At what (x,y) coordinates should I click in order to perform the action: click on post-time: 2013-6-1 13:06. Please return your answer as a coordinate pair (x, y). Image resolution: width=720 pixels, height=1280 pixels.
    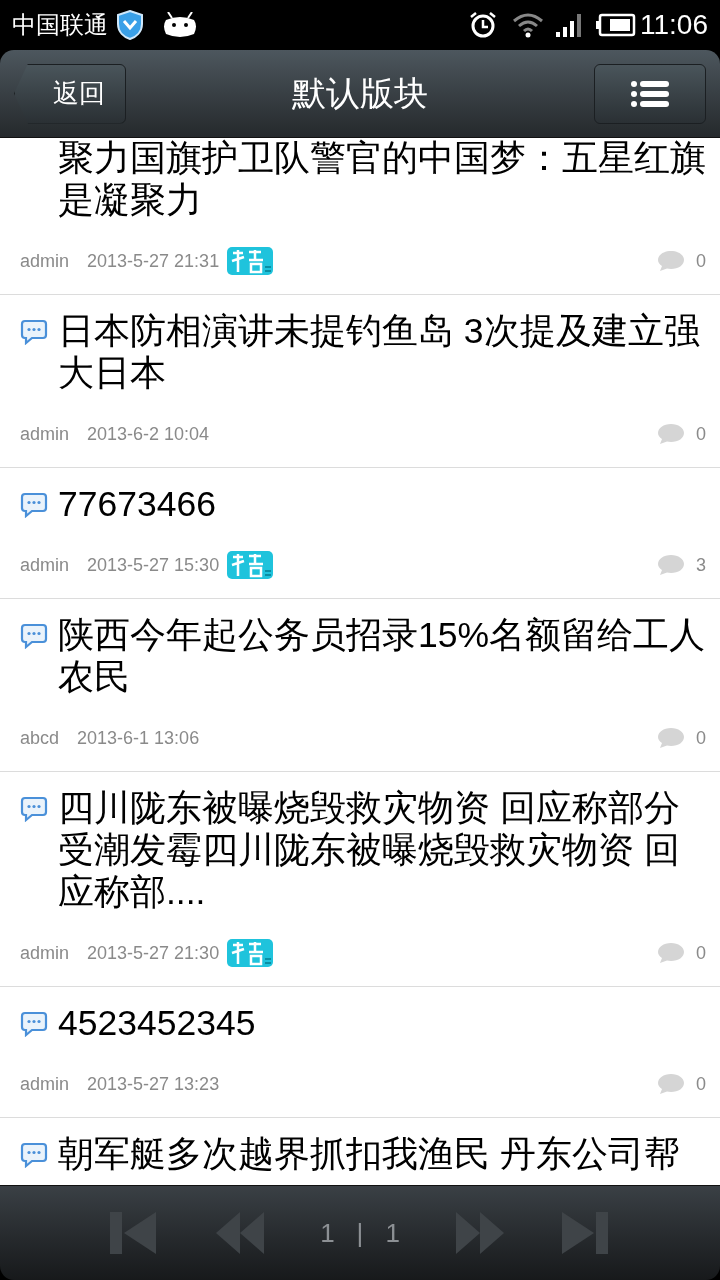
    Looking at the image, I should click on (138, 738).